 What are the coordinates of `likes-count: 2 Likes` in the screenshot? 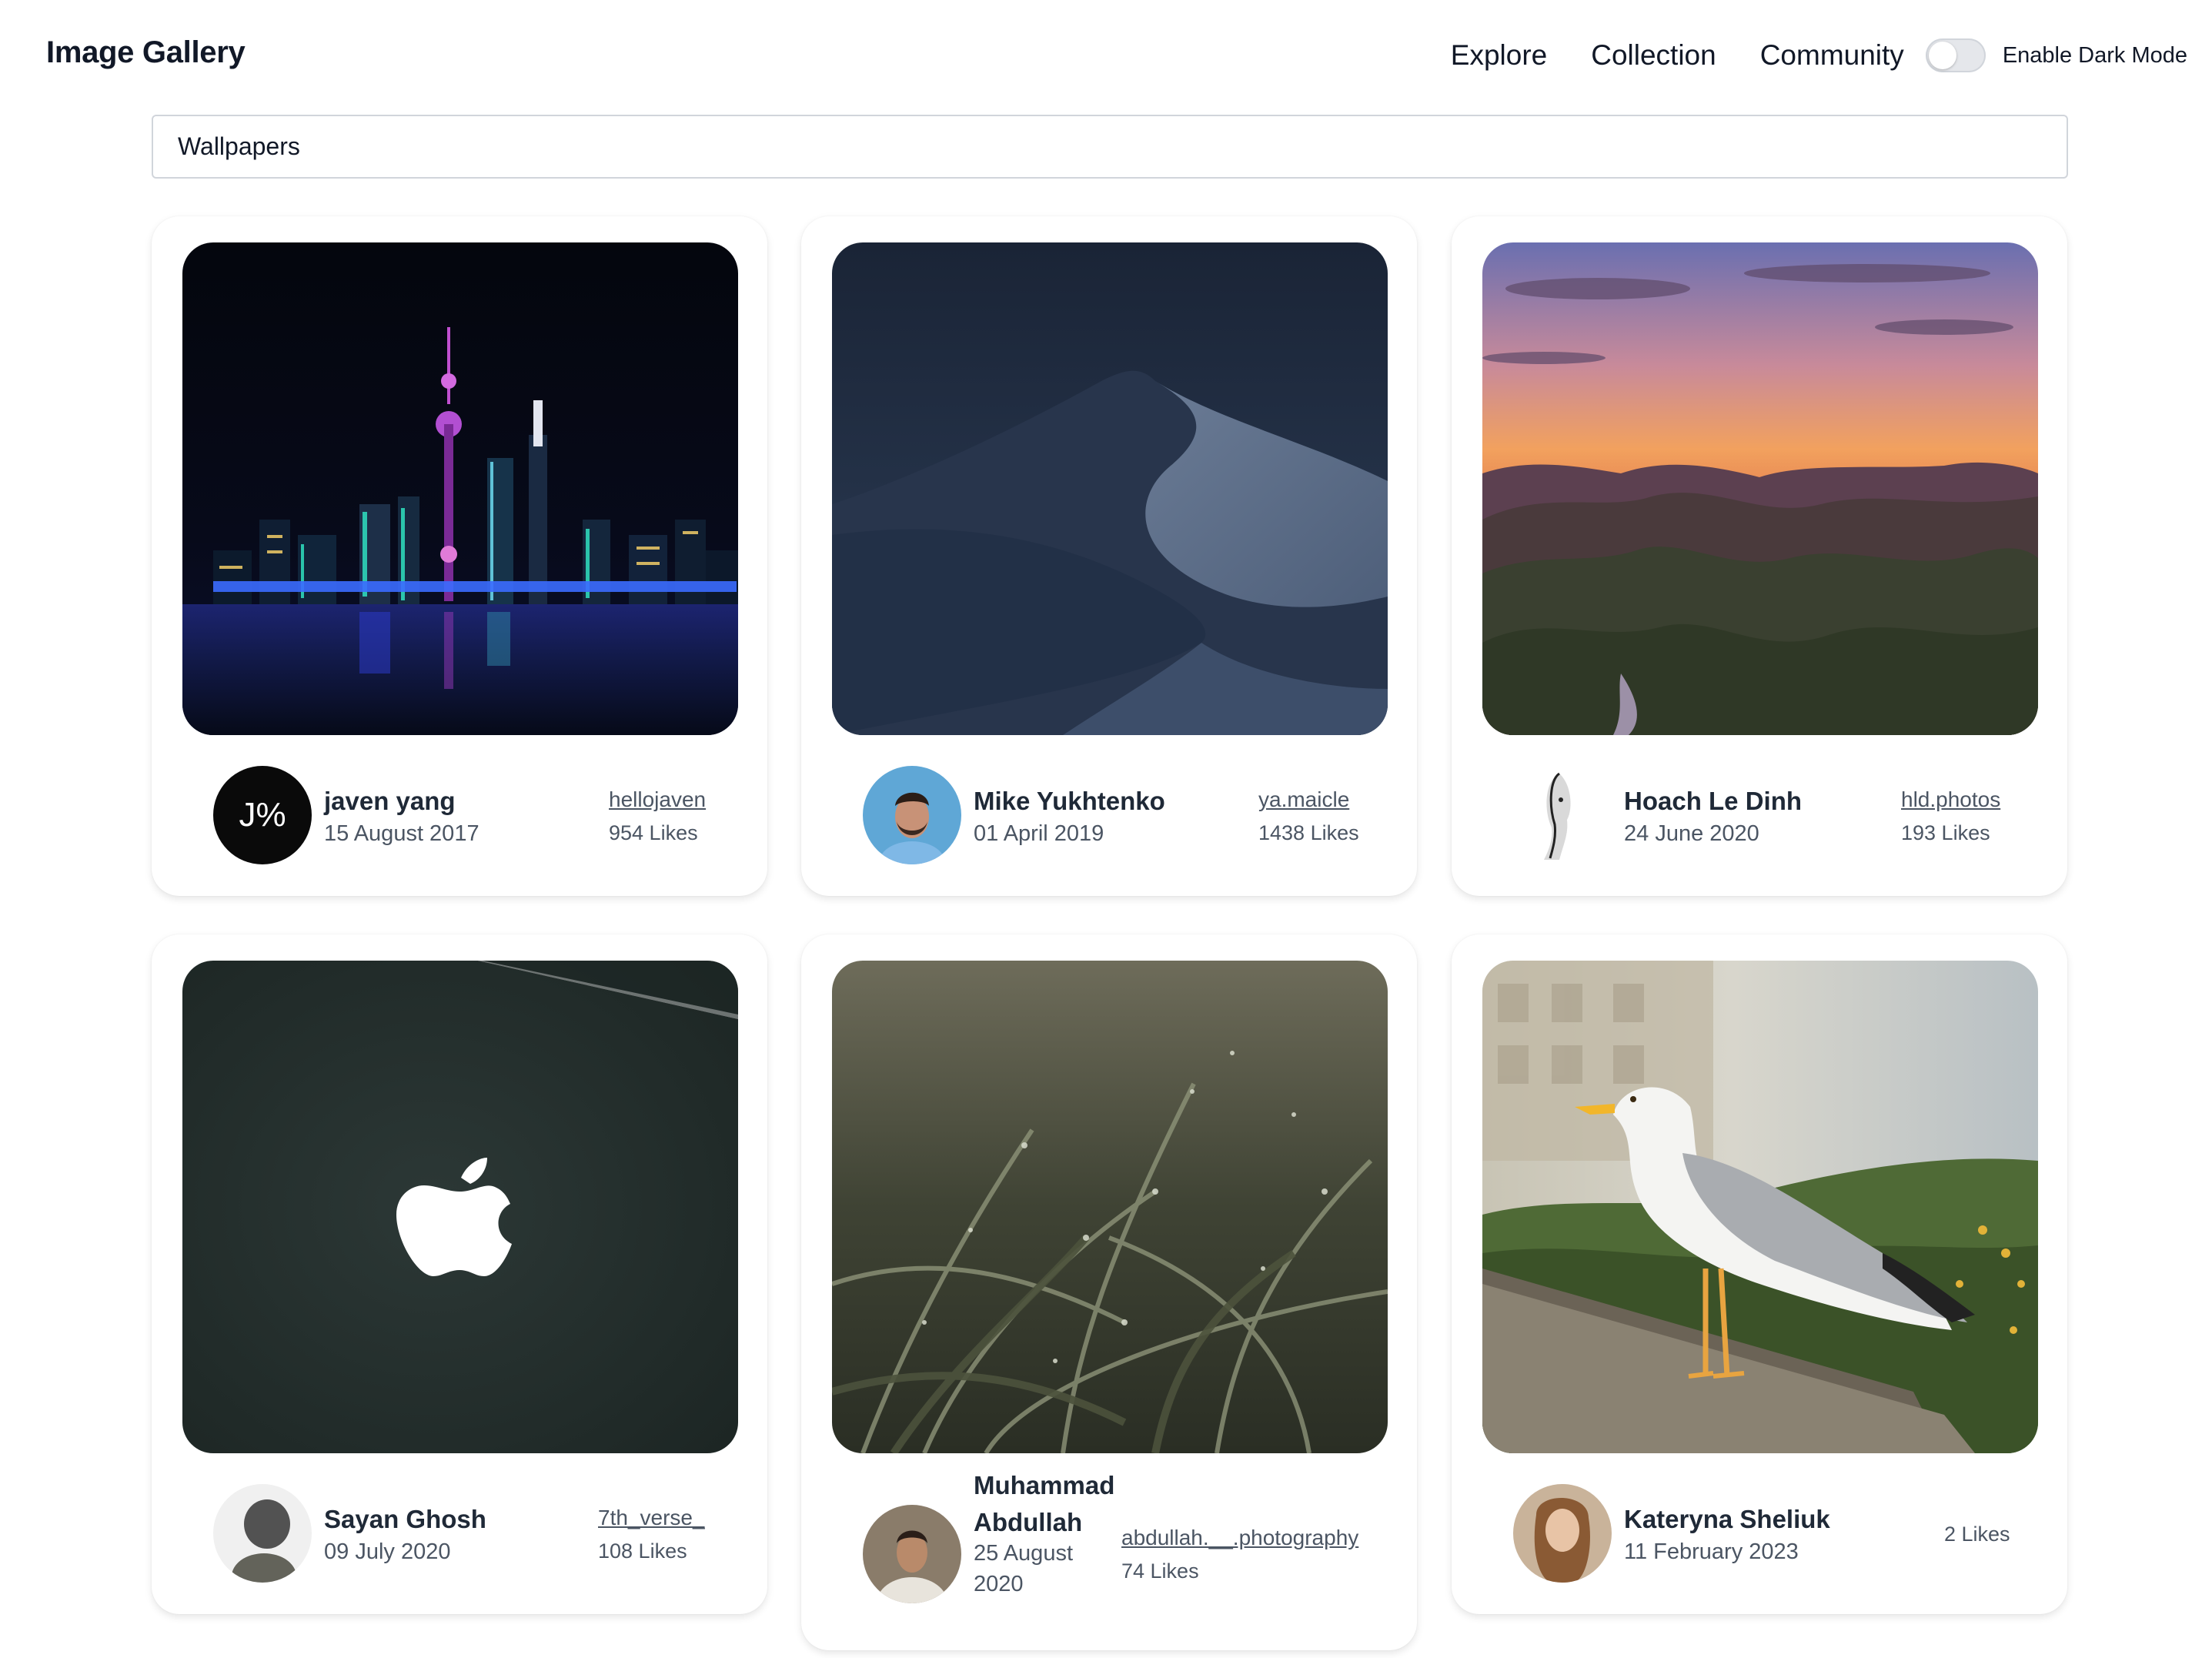 It's located at (1977, 1534).